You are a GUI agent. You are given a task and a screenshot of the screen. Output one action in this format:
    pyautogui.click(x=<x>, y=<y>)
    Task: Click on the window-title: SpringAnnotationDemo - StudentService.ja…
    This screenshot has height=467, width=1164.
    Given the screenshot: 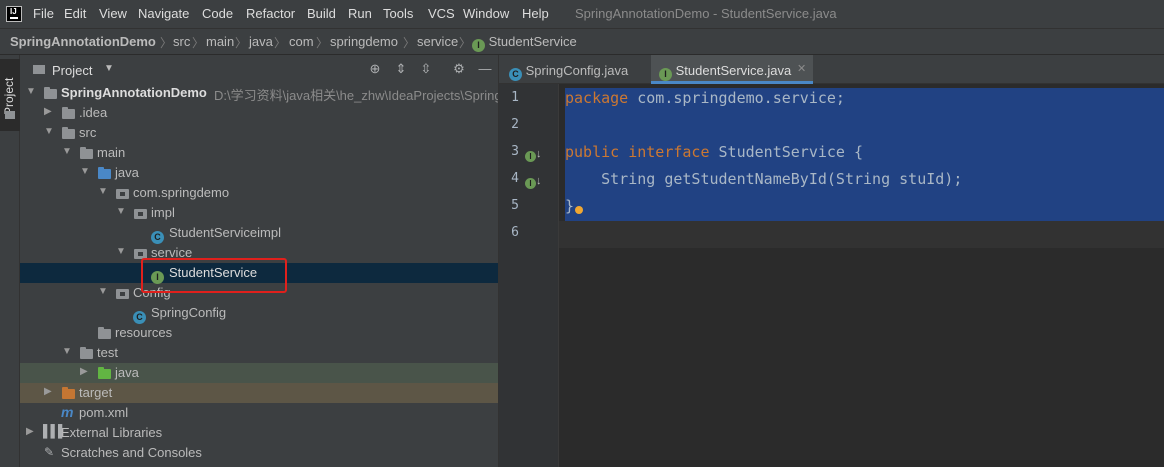 What is the action you would take?
    pyautogui.click(x=706, y=13)
    